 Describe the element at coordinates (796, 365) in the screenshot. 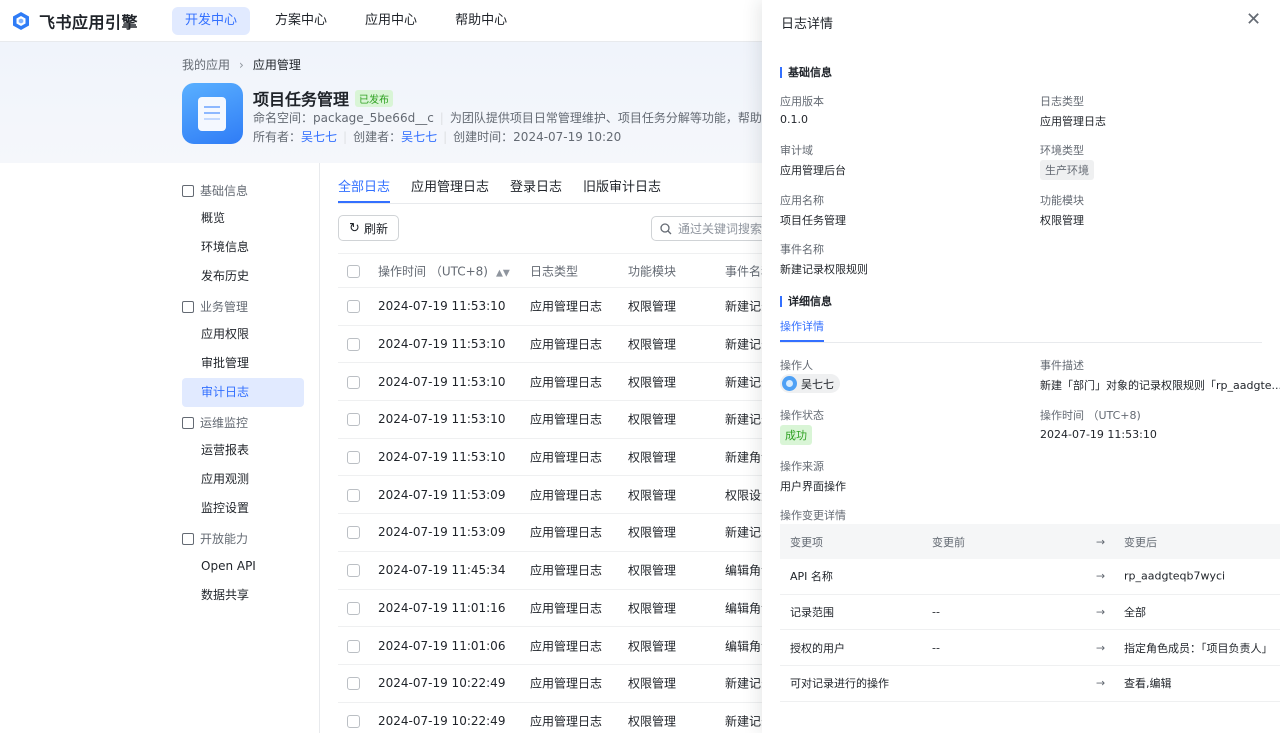

I see `operator-label: 操作人` at that location.